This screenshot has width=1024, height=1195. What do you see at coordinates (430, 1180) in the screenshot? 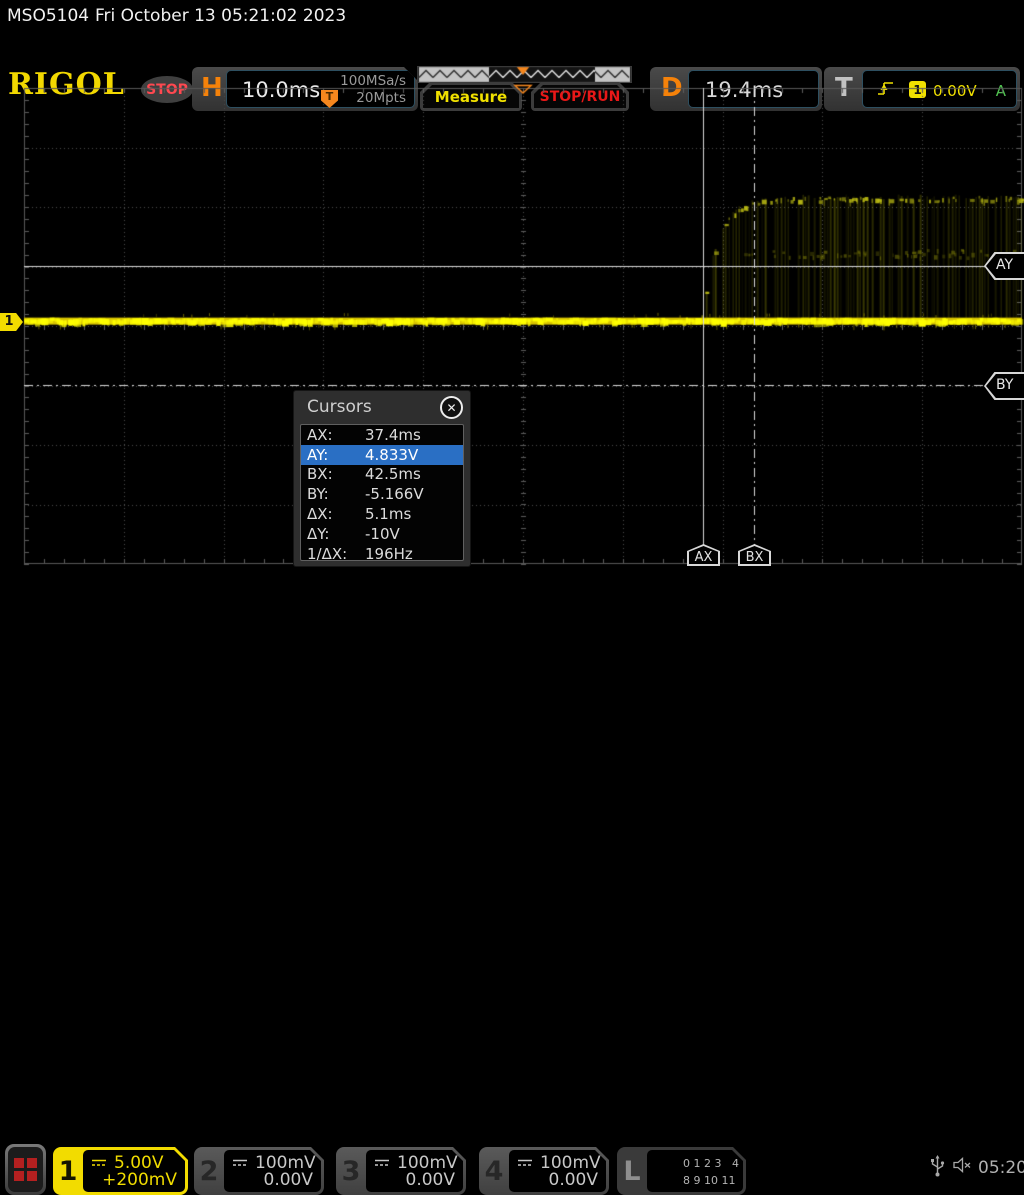
I see `channel-3-offset: 0.00V` at bounding box center [430, 1180].